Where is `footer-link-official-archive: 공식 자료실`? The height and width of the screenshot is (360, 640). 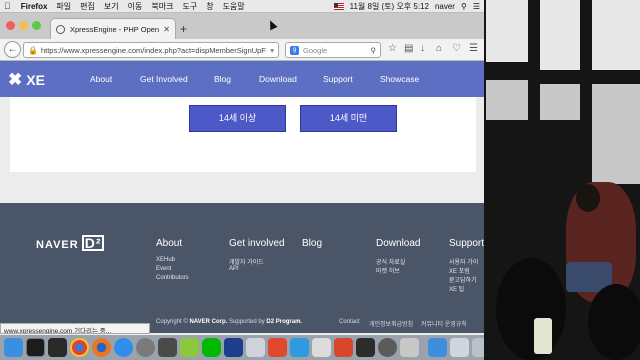
footer-link-official-archive: 공식 자료실 is located at coordinates (390, 261).